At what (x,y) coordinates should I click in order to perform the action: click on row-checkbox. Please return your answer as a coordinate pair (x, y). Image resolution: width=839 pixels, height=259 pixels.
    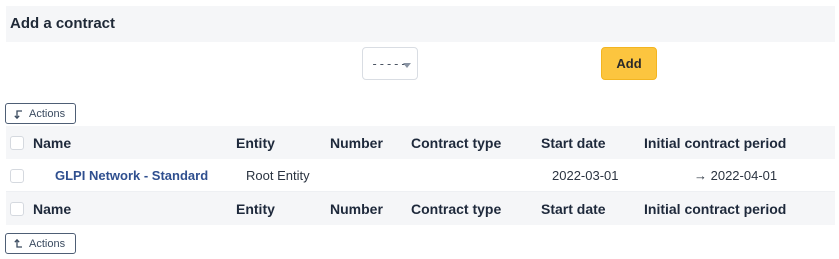
    Looking at the image, I should click on (17, 176).